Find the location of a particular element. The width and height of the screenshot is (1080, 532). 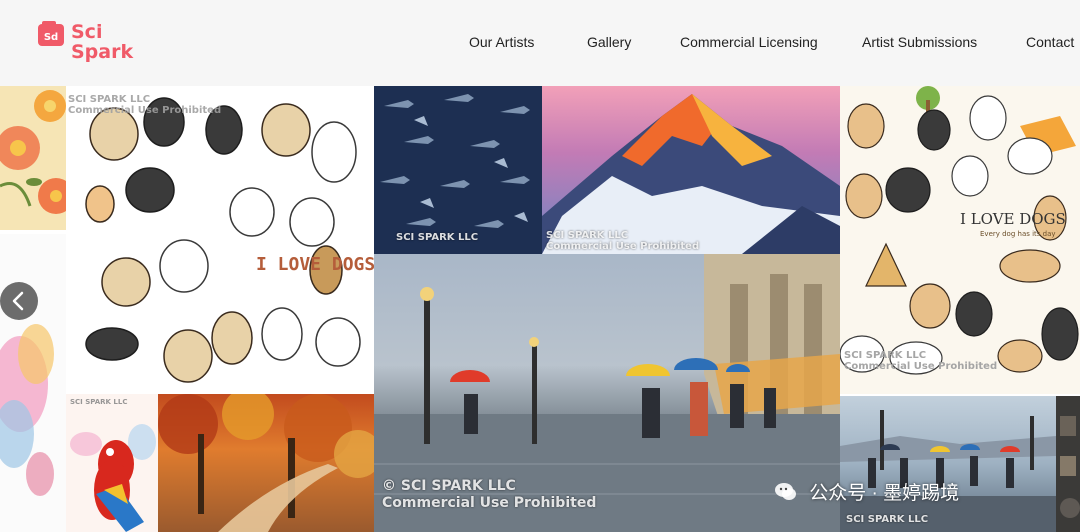

chevron-left-icon is located at coordinates (18, 301).